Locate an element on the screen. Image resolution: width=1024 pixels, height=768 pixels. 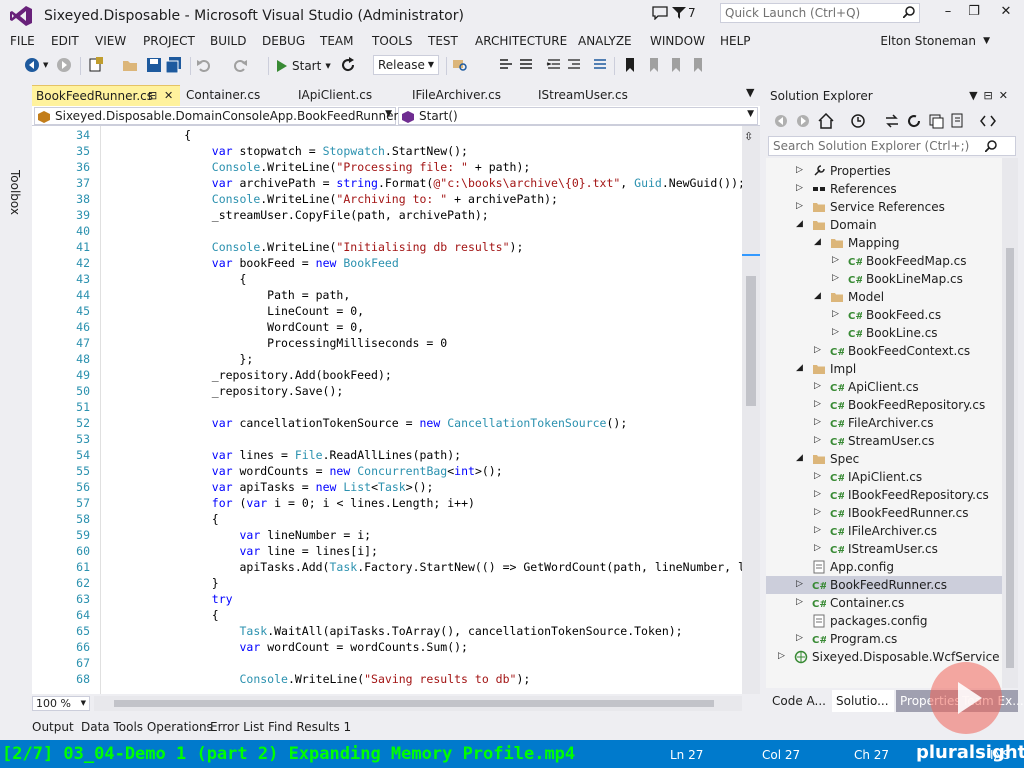
tab-istreamuser: IStreamUser.cs is located at coordinates (594, 95).